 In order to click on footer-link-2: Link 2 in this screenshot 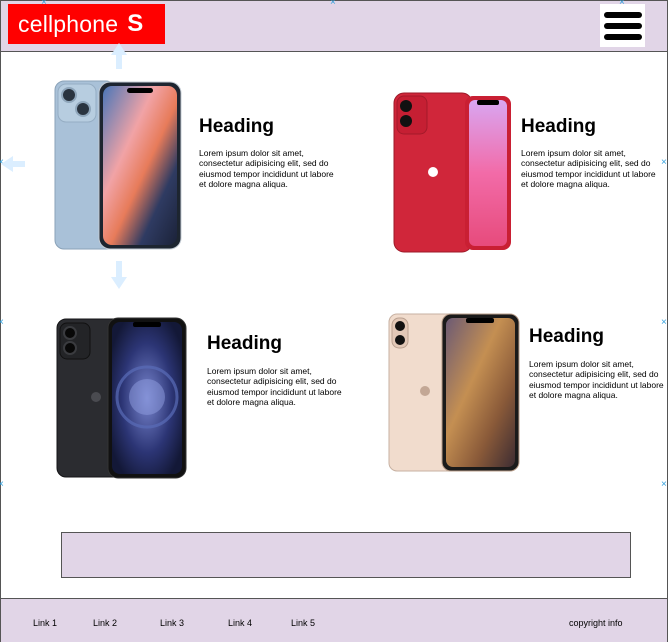, I will do `click(105, 623)`.